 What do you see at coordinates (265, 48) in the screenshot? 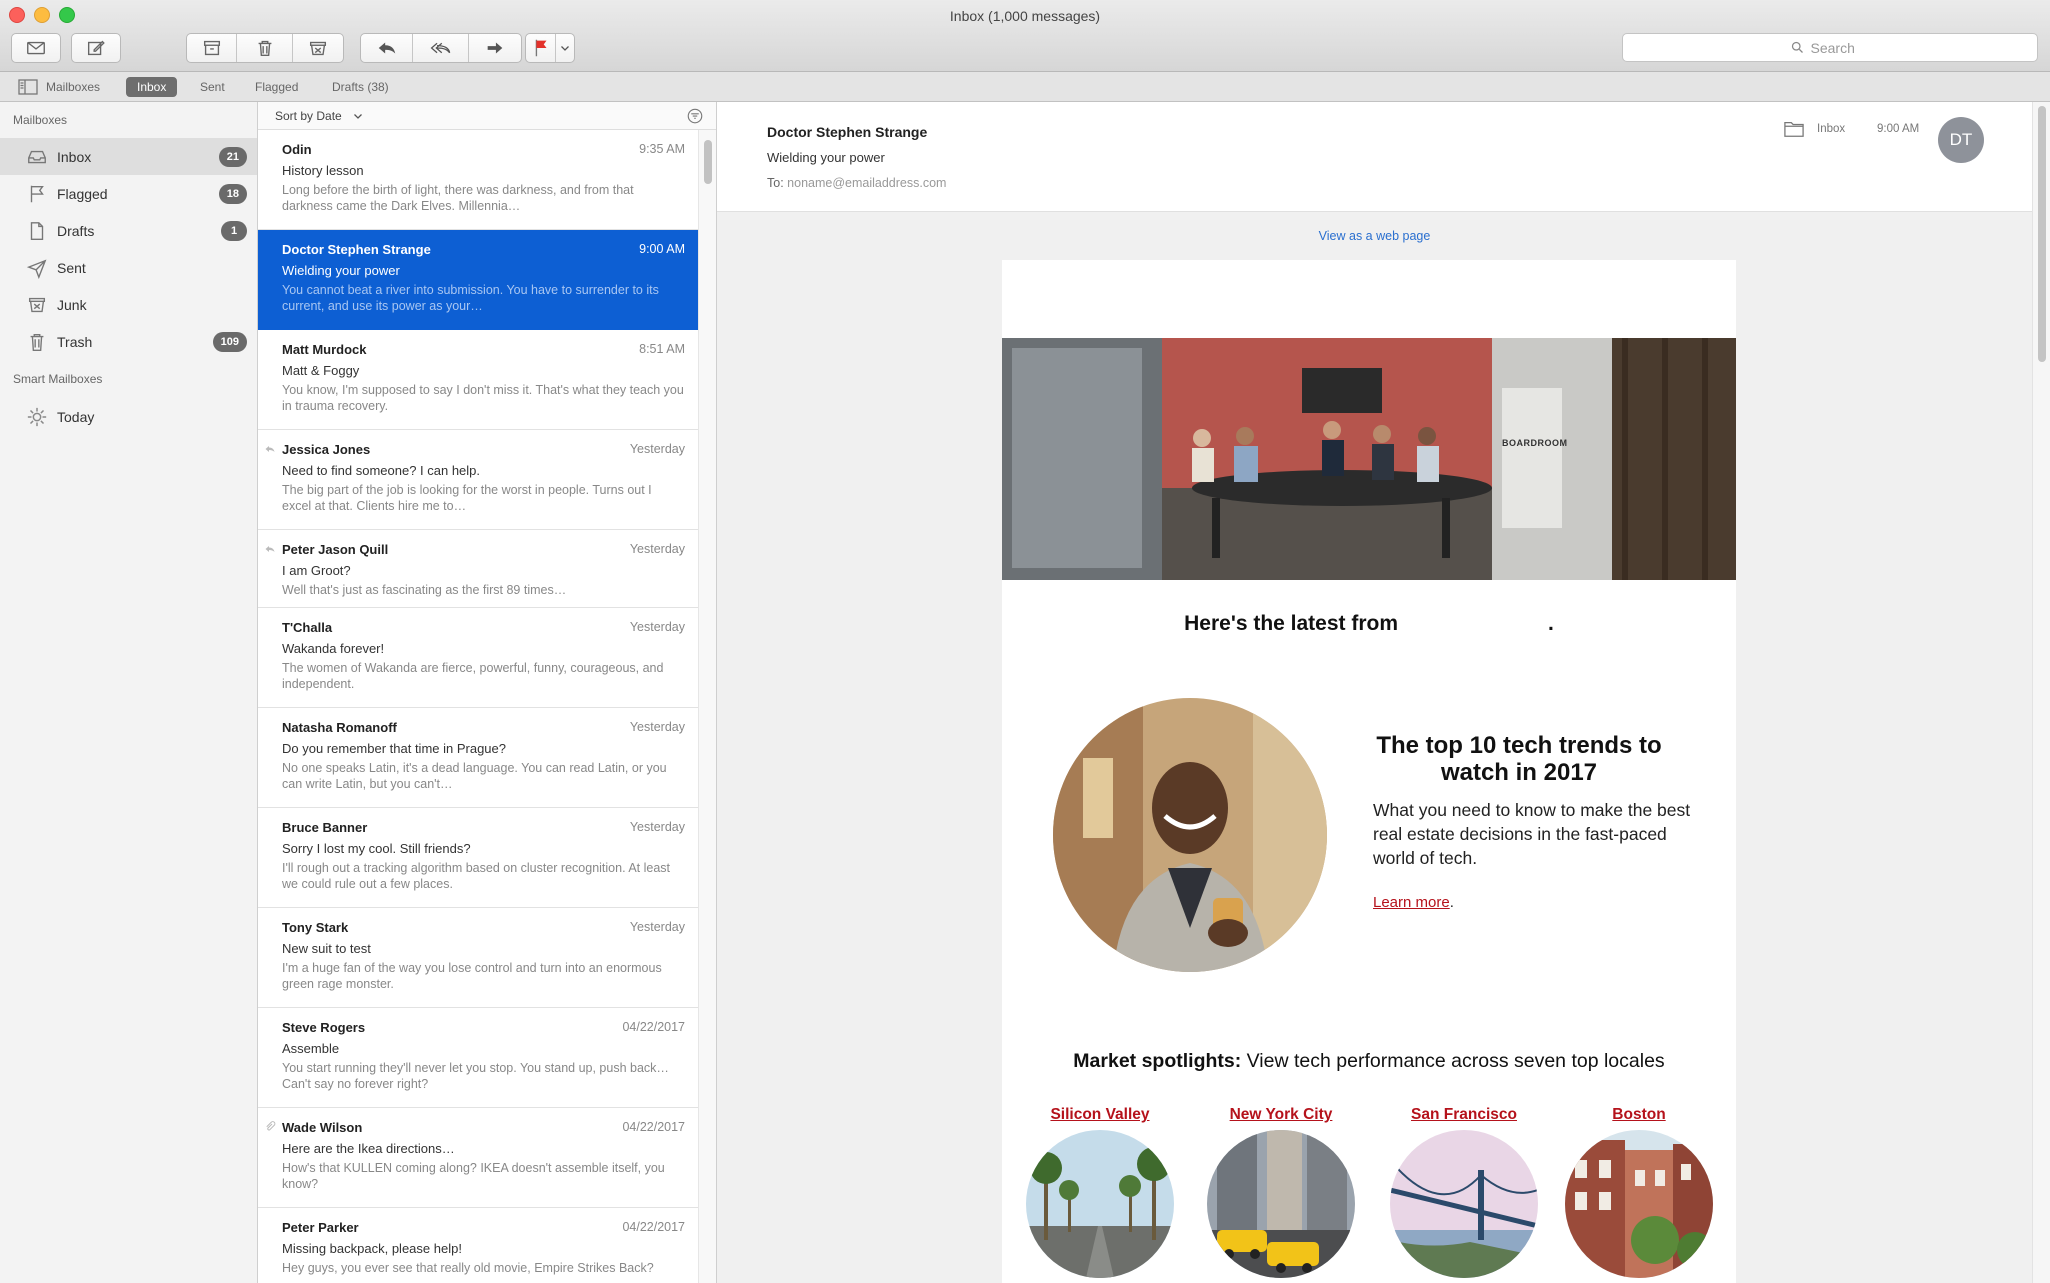
I see `delete-button` at bounding box center [265, 48].